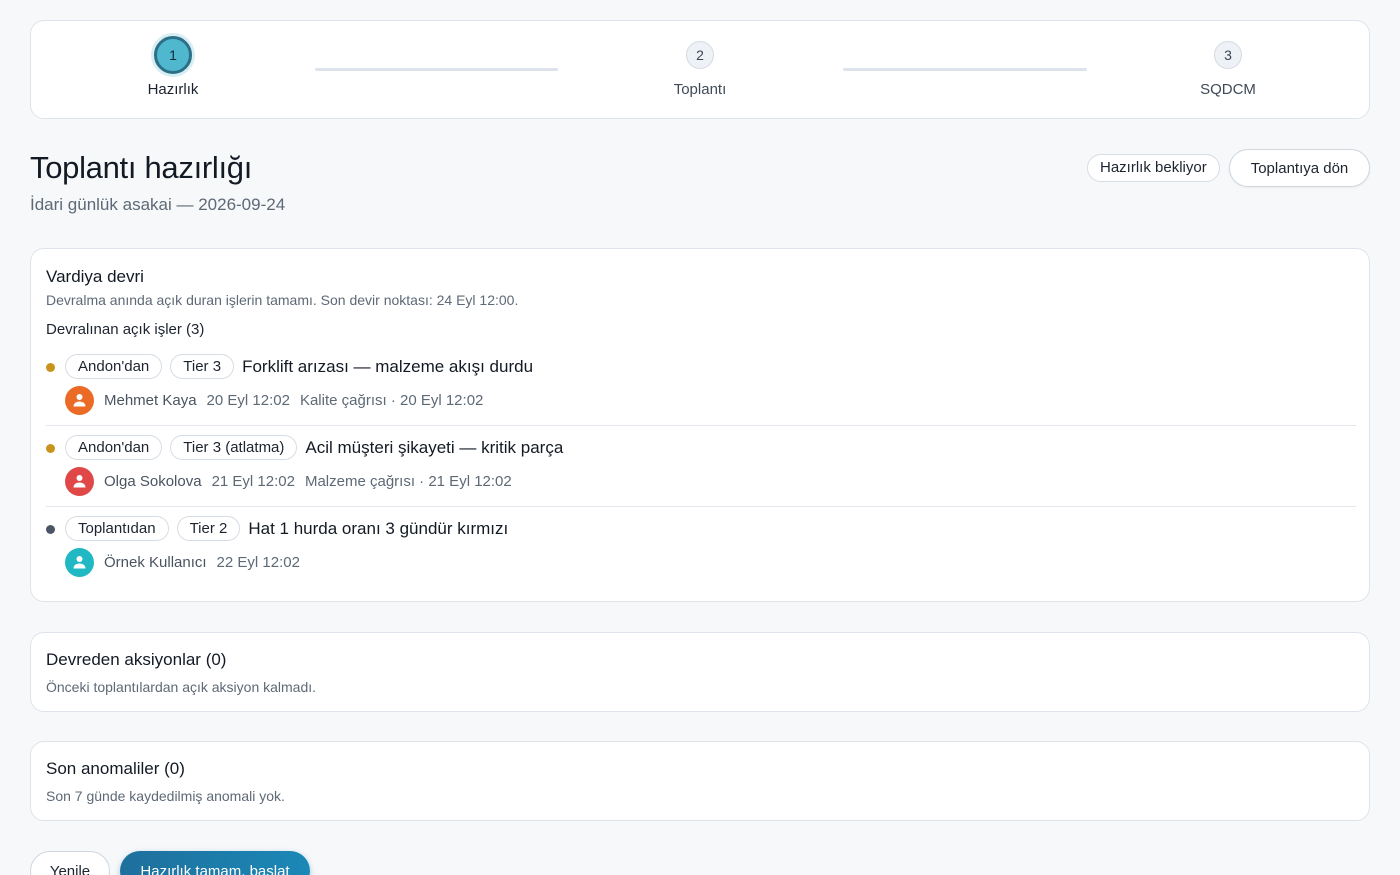  Describe the element at coordinates (1299, 168) in the screenshot. I see `back-to-meeting-button: Toplantıya dön` at that location.